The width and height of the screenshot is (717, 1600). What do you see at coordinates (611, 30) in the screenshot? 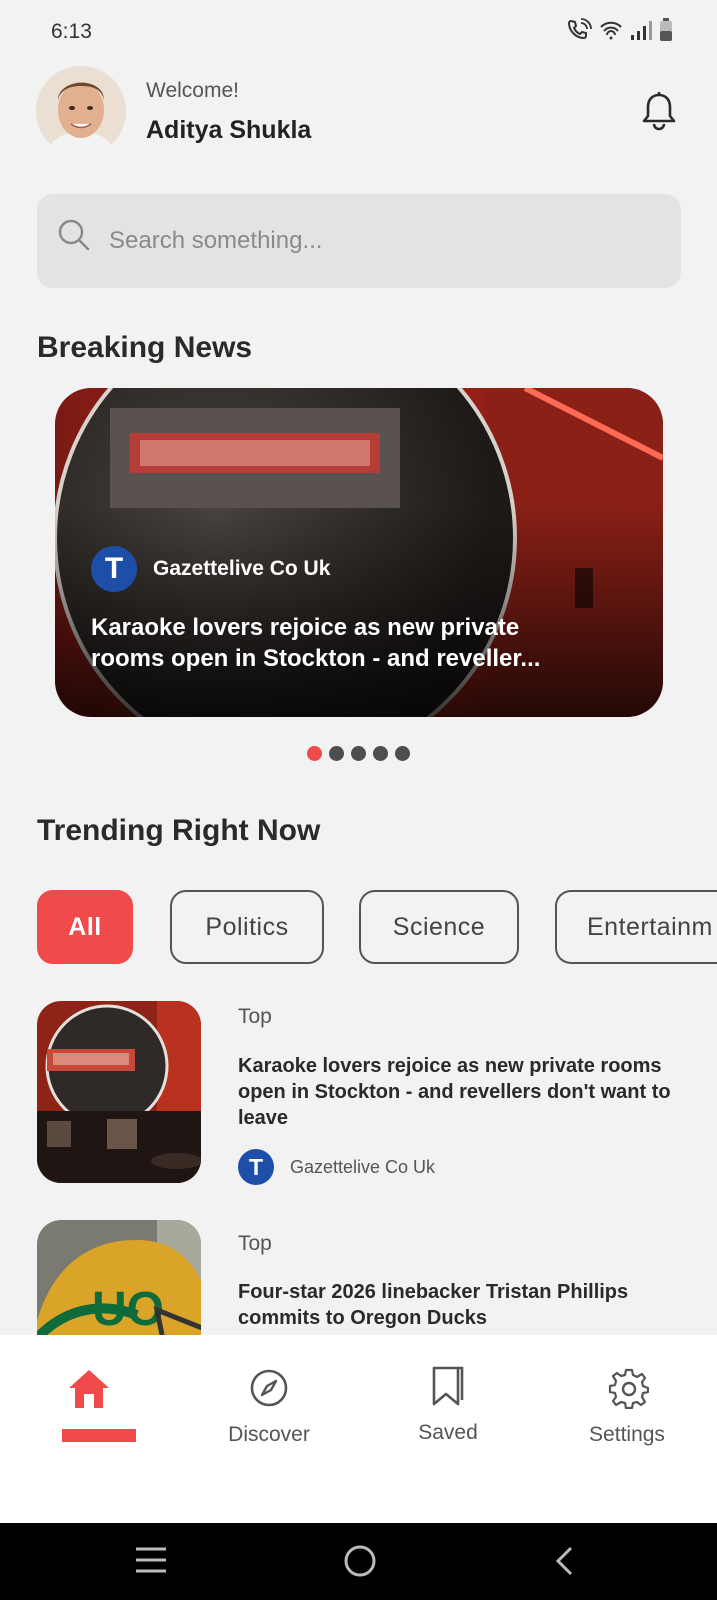
I see `wifi-icon` at bounding box center [611, 30].